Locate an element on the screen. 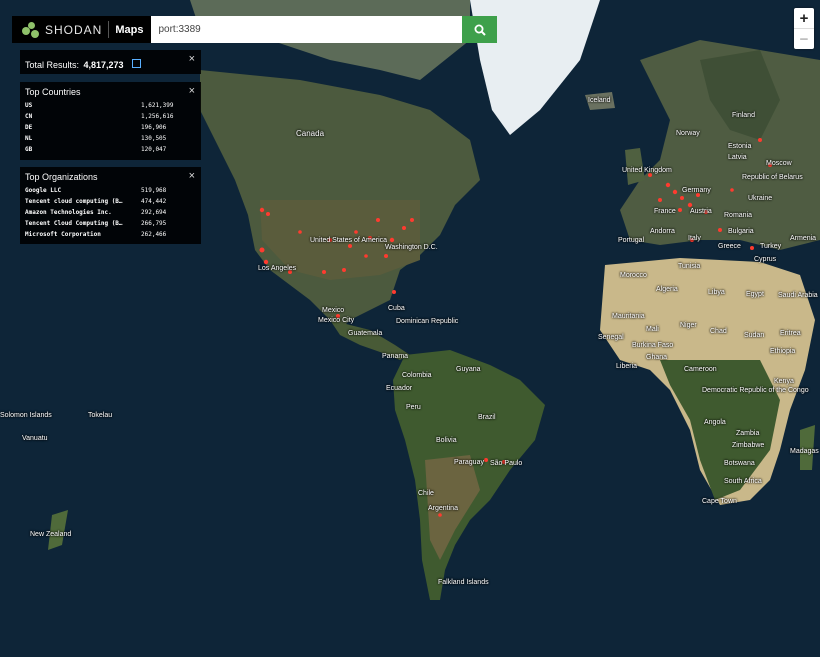 Image resolution: width=820 pixels, height=657 pixels. map-label: Senegal is located at coordinates (611, 337).